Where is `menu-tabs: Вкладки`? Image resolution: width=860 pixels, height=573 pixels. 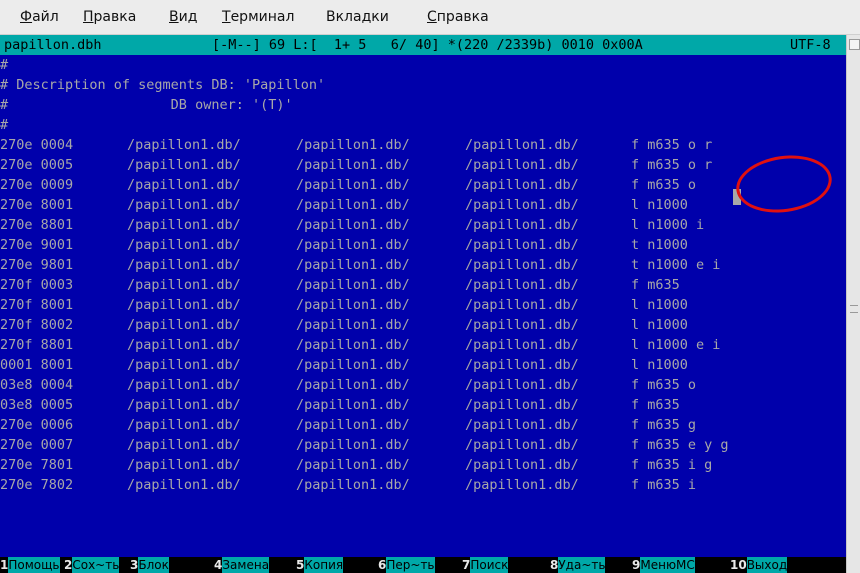
menu-tabs: Вкладки is located at coordinates (357, 17).